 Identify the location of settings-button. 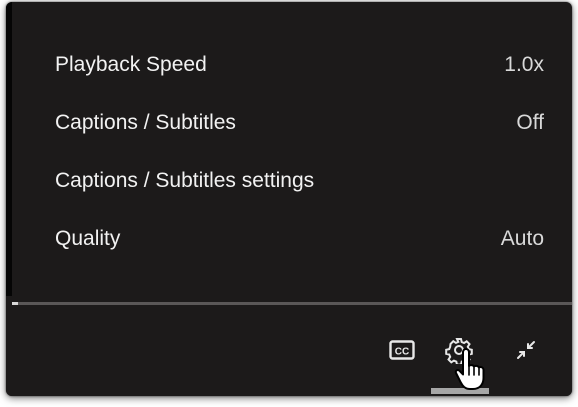
(459, 350).